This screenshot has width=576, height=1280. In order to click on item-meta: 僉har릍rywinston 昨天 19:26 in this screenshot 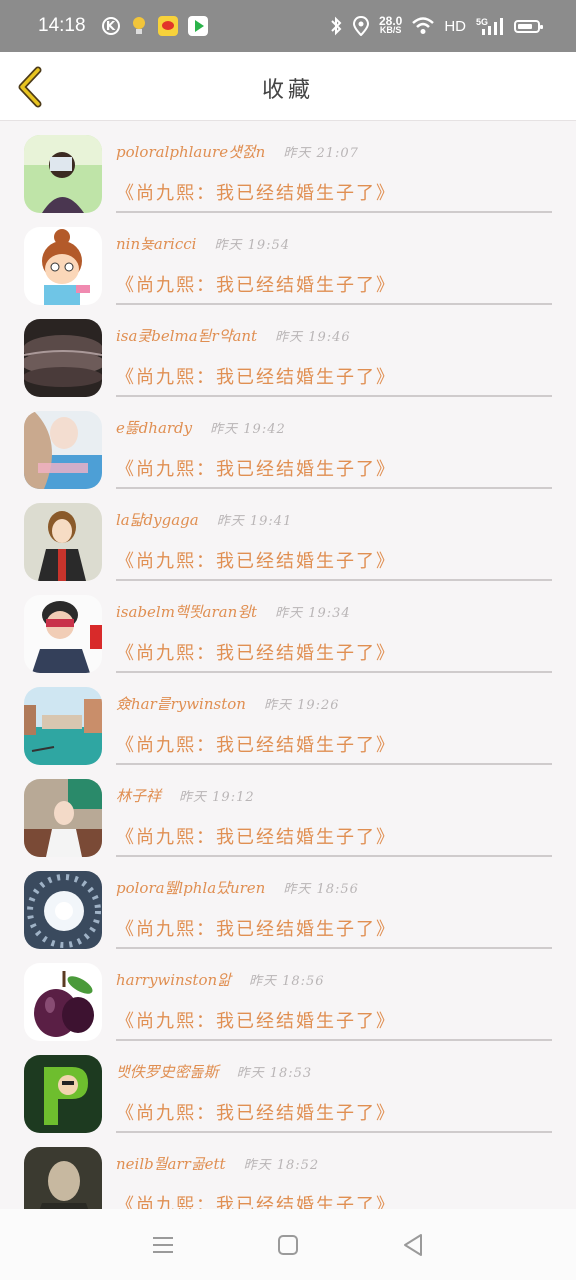, I will do `click(331, 708)`.